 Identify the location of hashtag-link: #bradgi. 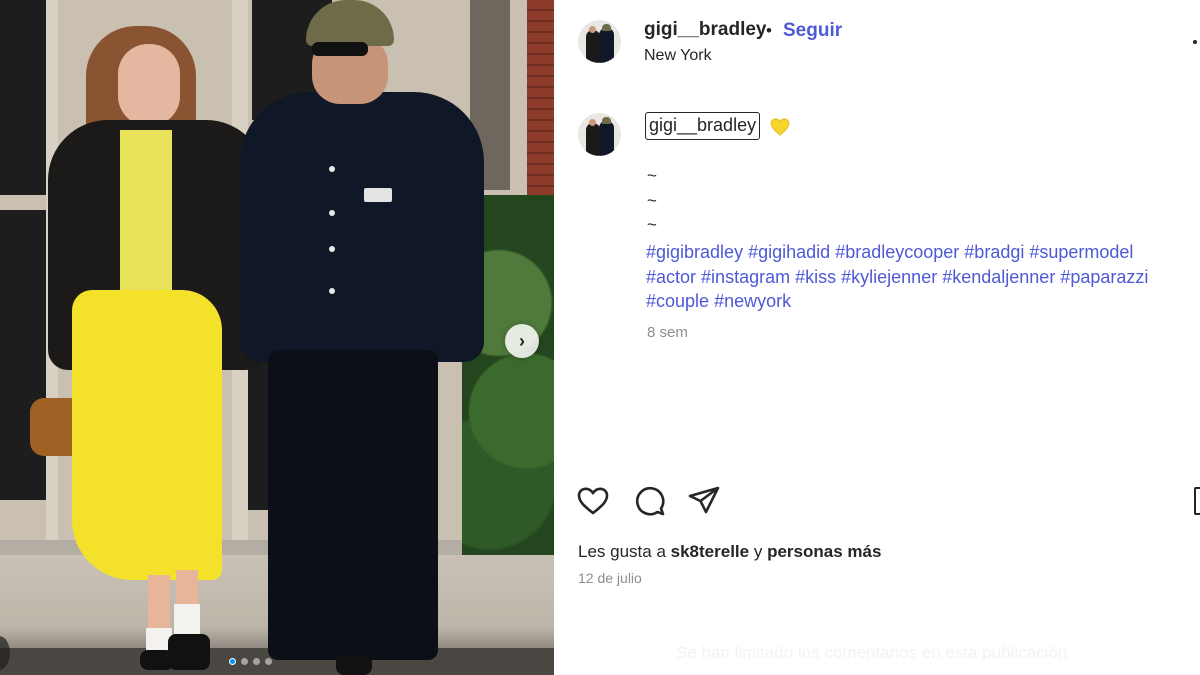
(994, 252).